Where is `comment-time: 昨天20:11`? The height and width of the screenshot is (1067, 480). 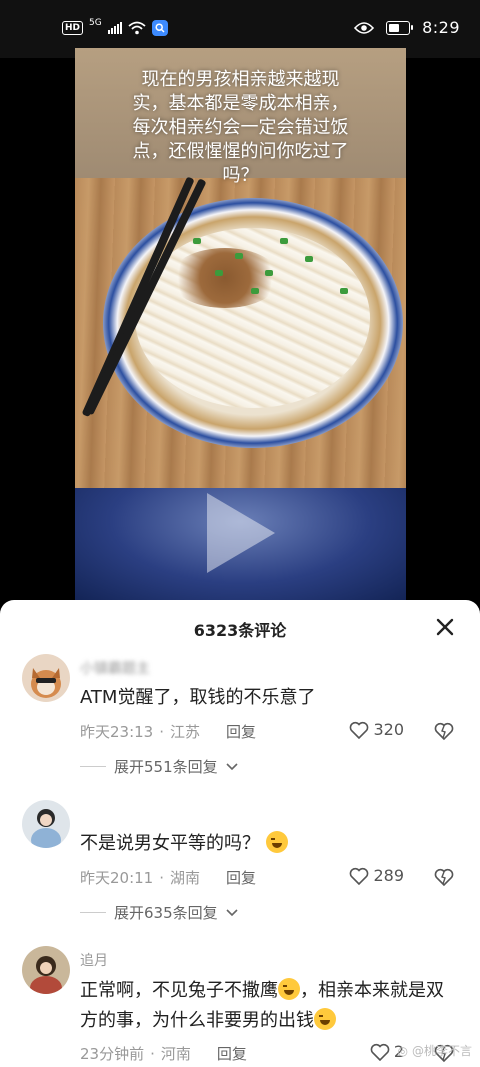
comment-time: 昨天20:11 is located at coordinates (117, 878).